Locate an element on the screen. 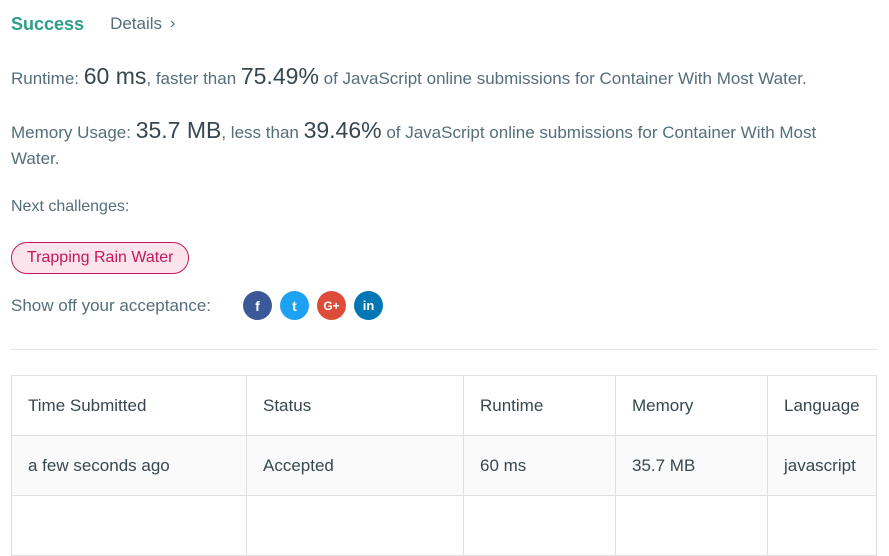  cell-memory: 35.7 MB is located at coordinates (691, 465).